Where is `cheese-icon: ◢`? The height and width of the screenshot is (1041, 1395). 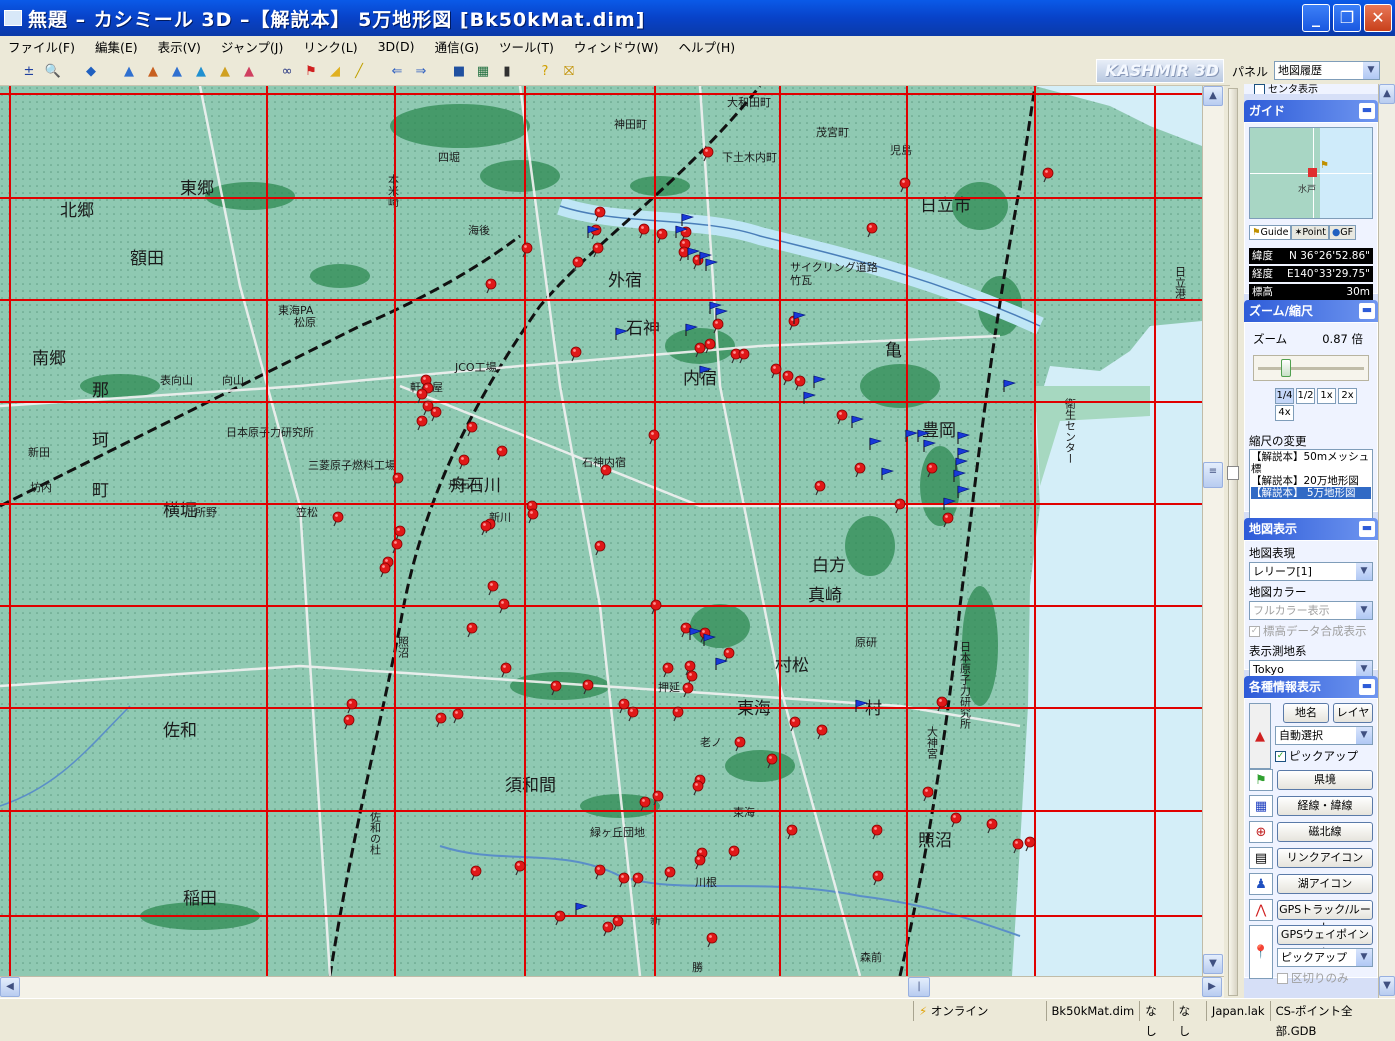 cheese-icon: ◢ is located at coordinates (335, 72).